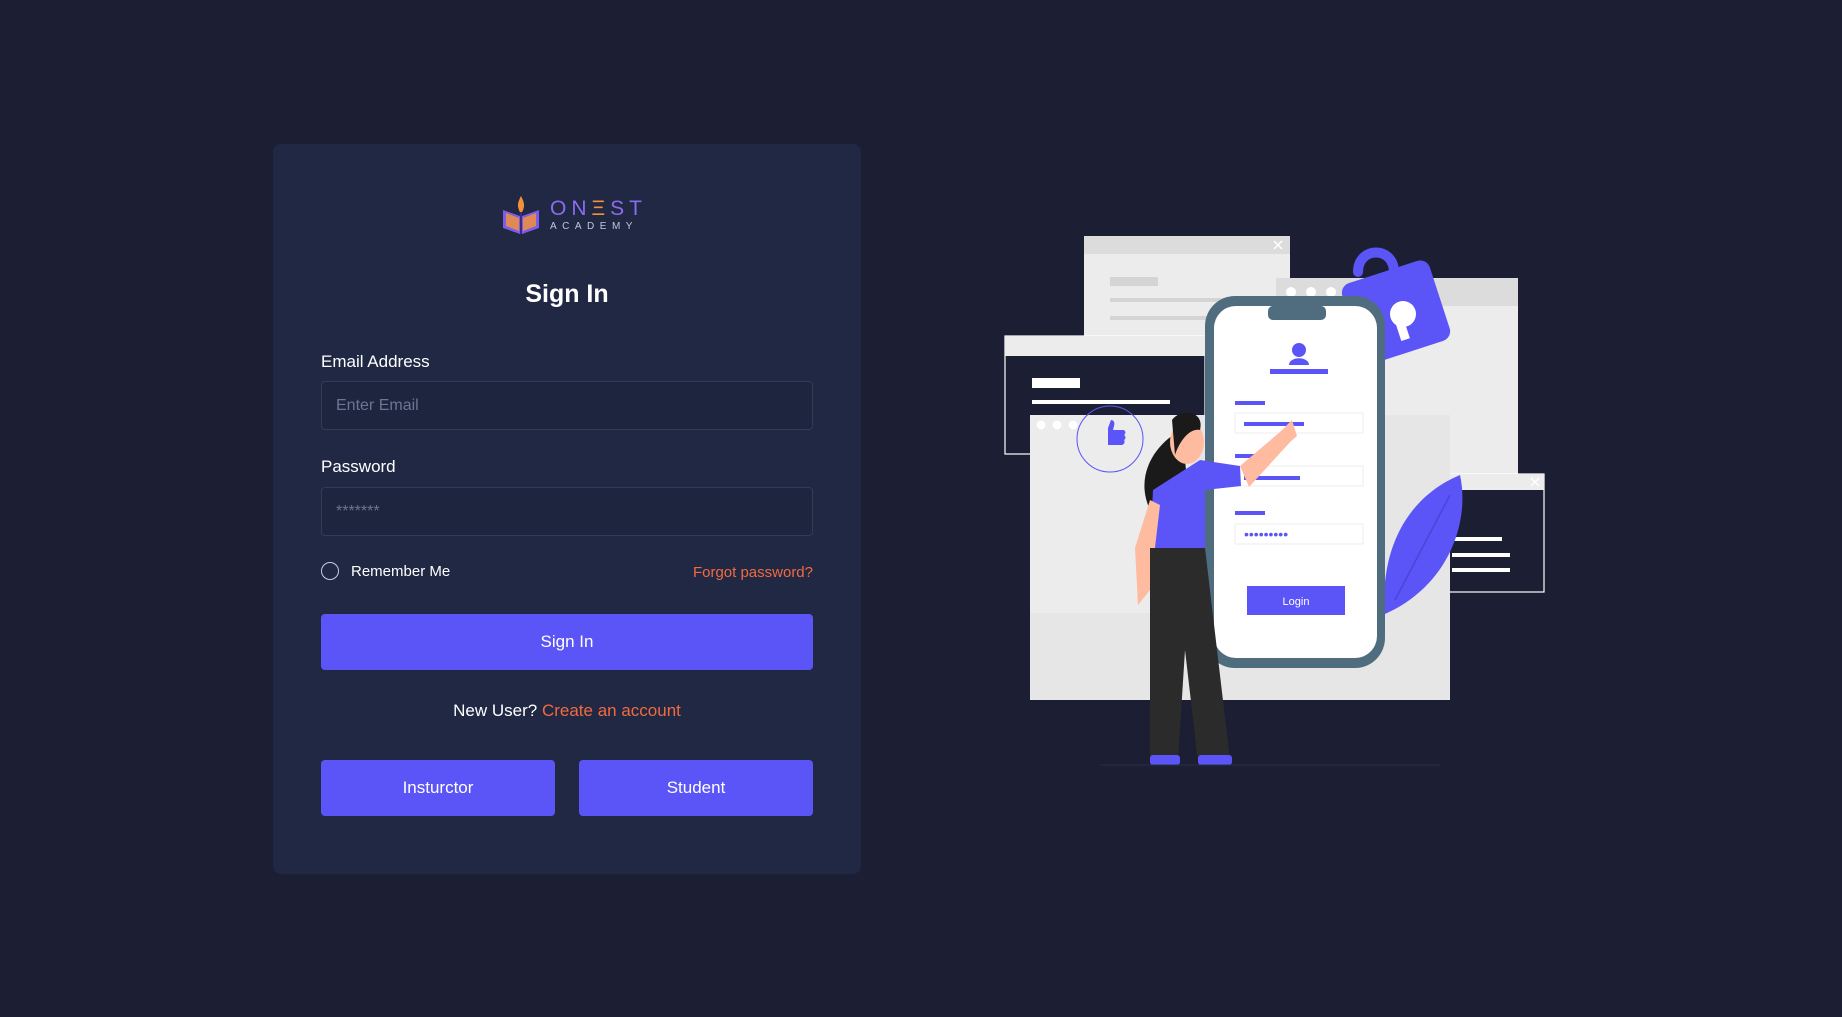  I want to click on user-icon, so click(1299, 350).